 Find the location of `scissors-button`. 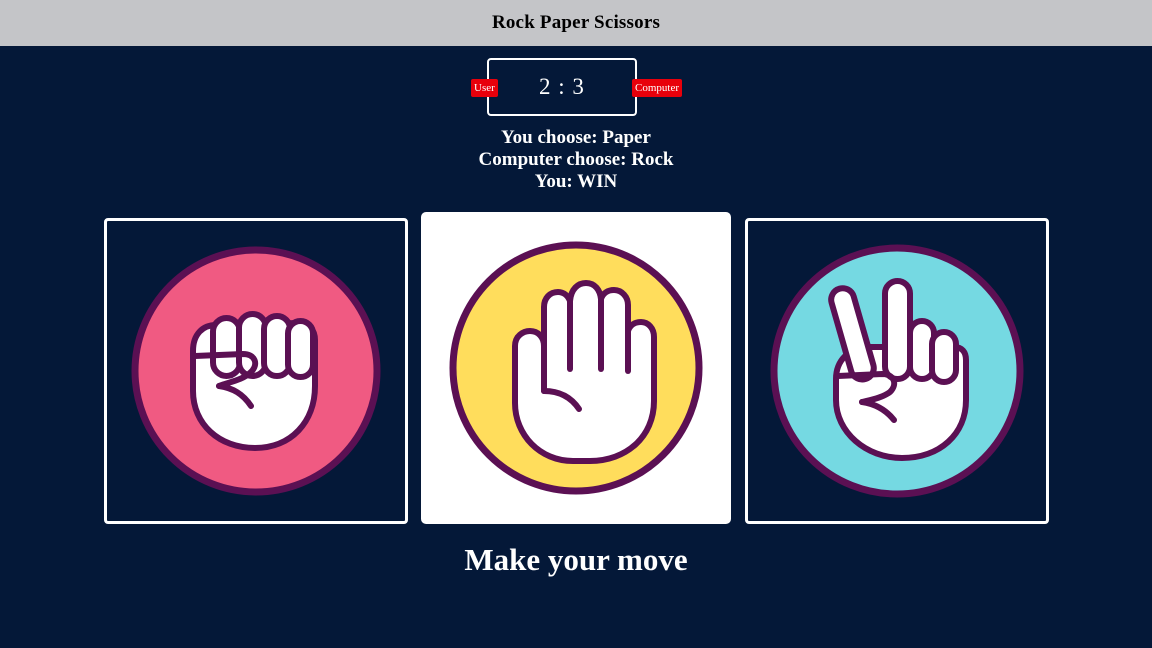

scissors-button is located at coordinates (897, 371).